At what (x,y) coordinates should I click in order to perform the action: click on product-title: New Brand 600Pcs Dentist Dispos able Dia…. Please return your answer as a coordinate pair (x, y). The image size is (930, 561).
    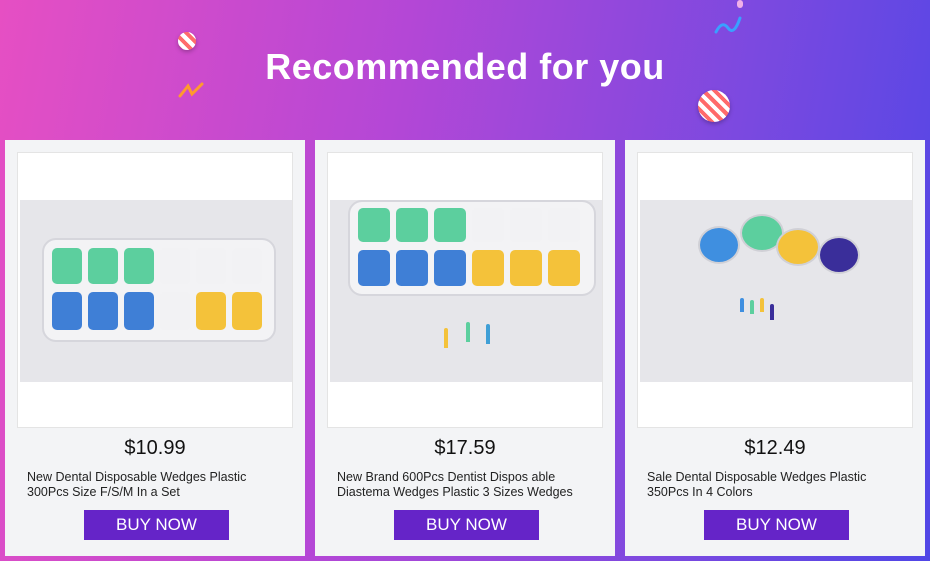
    Looking at the image, I should click on (469, 485).